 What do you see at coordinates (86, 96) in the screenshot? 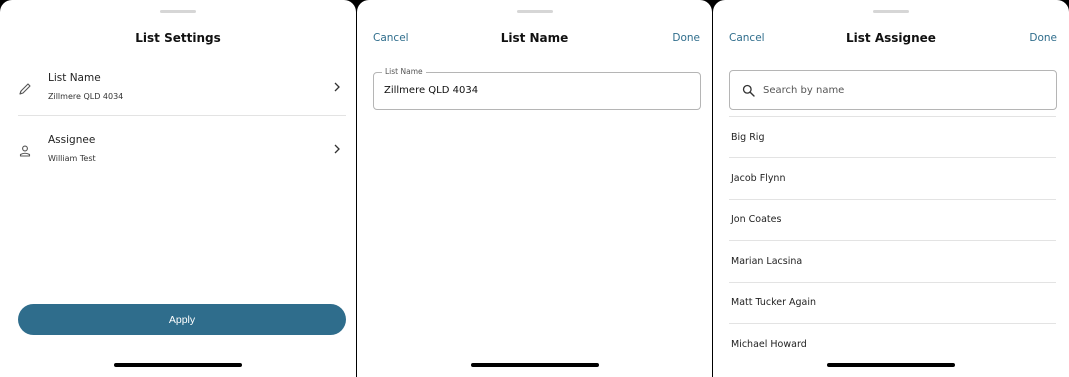
I see `list-name-value: Zillmere QLD 4034` at bounding box center [86, 96].